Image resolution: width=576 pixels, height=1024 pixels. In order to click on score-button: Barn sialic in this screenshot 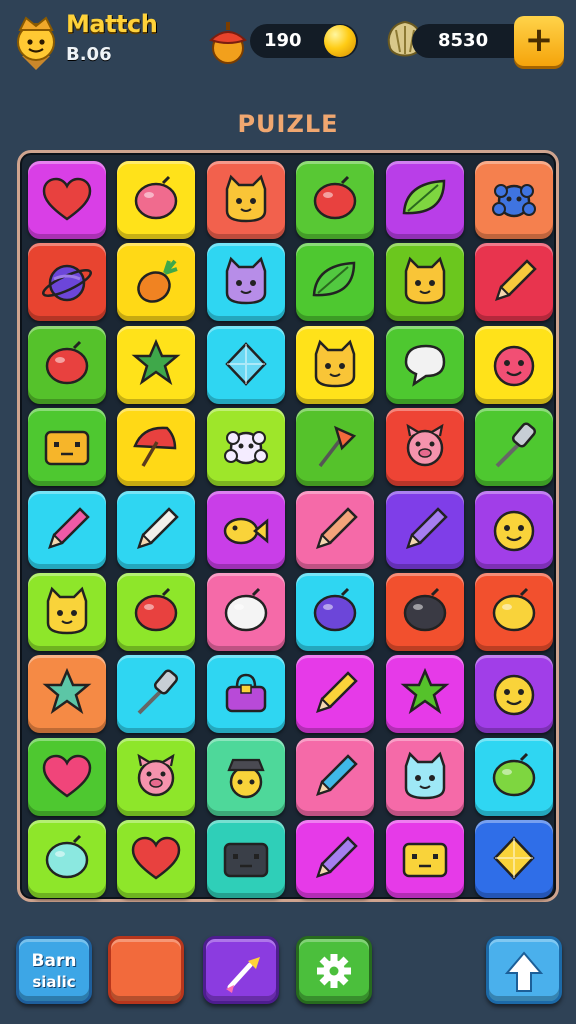, I will do `click(54, 970)`.